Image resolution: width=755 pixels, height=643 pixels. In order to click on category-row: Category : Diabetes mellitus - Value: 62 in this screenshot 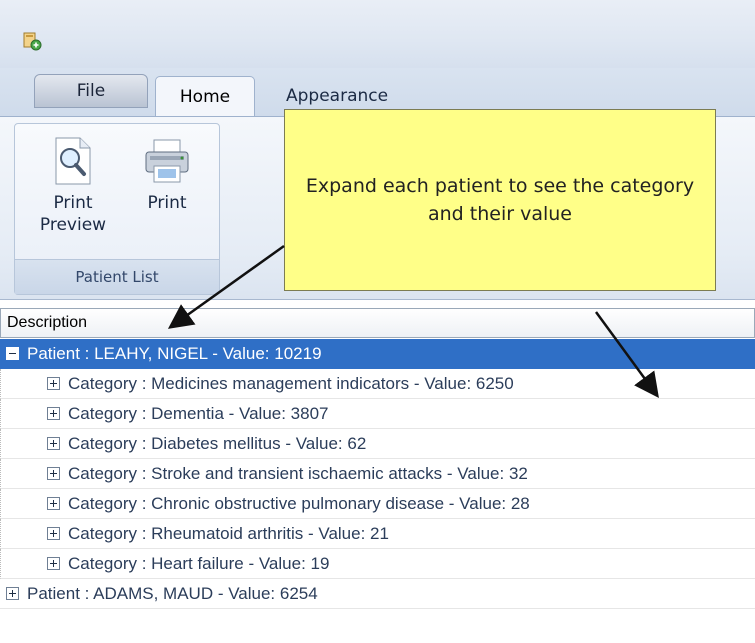, I will do `click(377, 444)`.